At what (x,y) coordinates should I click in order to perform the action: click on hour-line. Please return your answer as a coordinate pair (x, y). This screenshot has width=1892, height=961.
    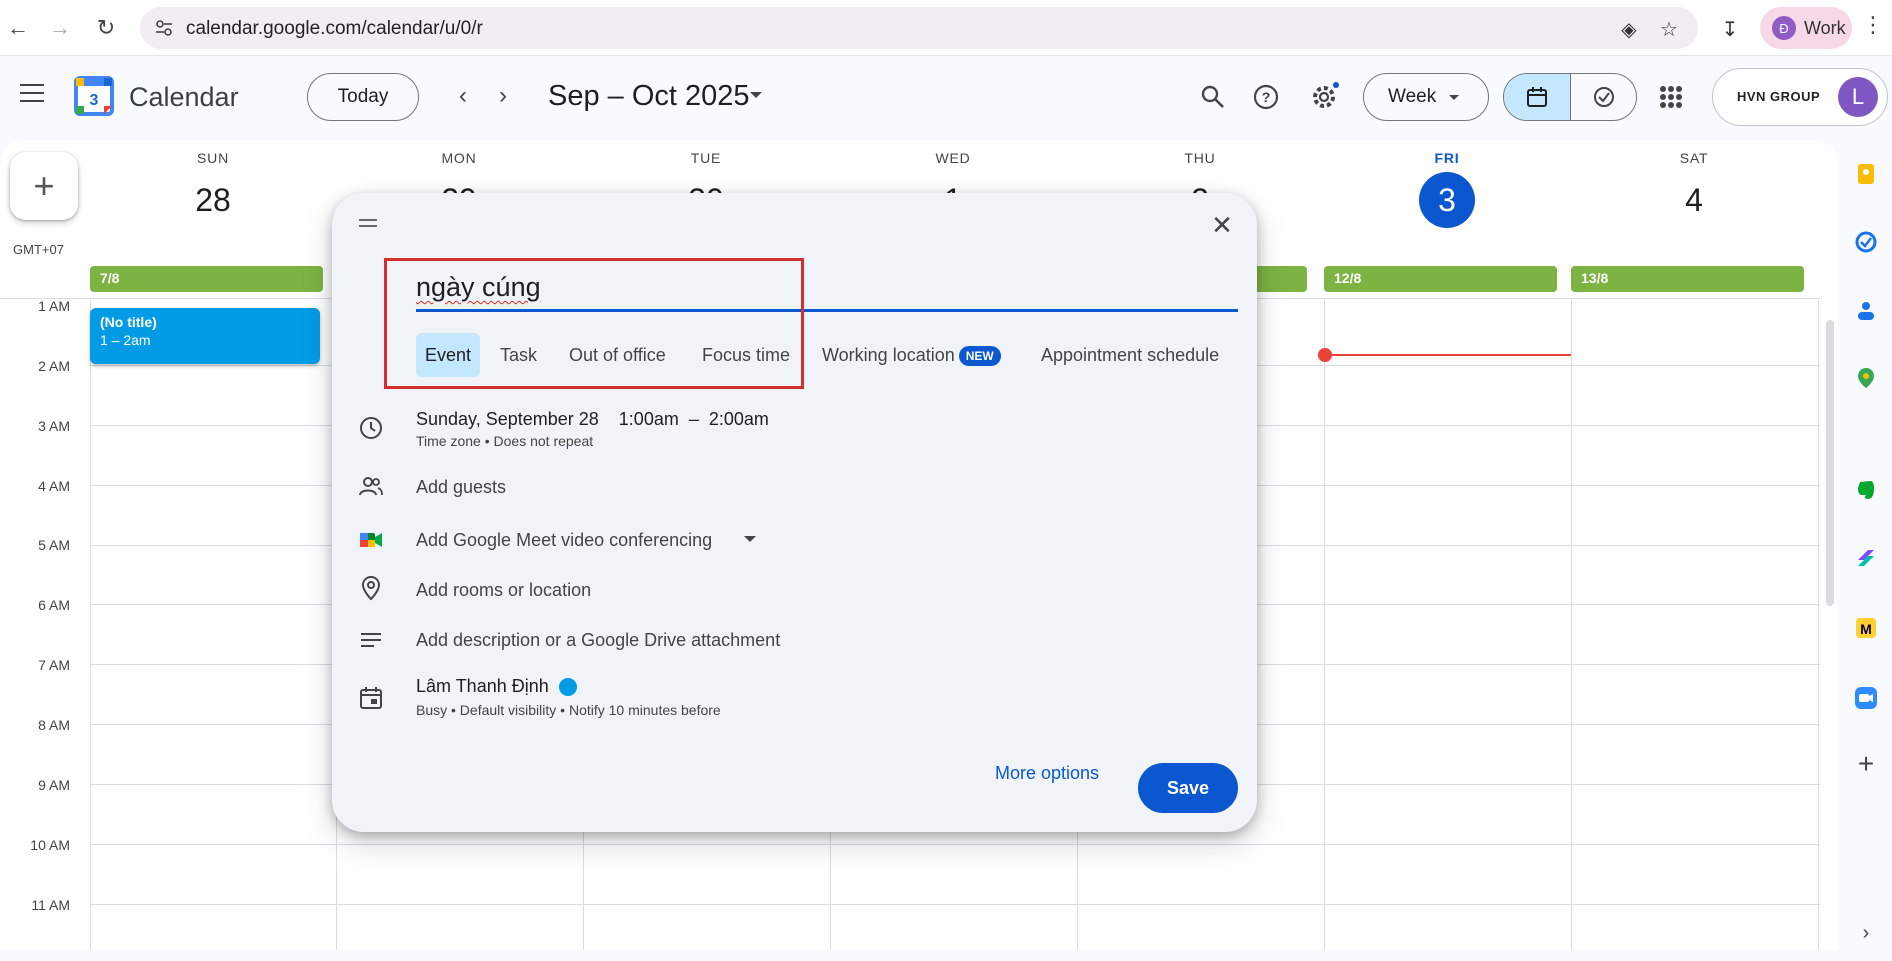
    Looking at the image, I should click on (955, 844).